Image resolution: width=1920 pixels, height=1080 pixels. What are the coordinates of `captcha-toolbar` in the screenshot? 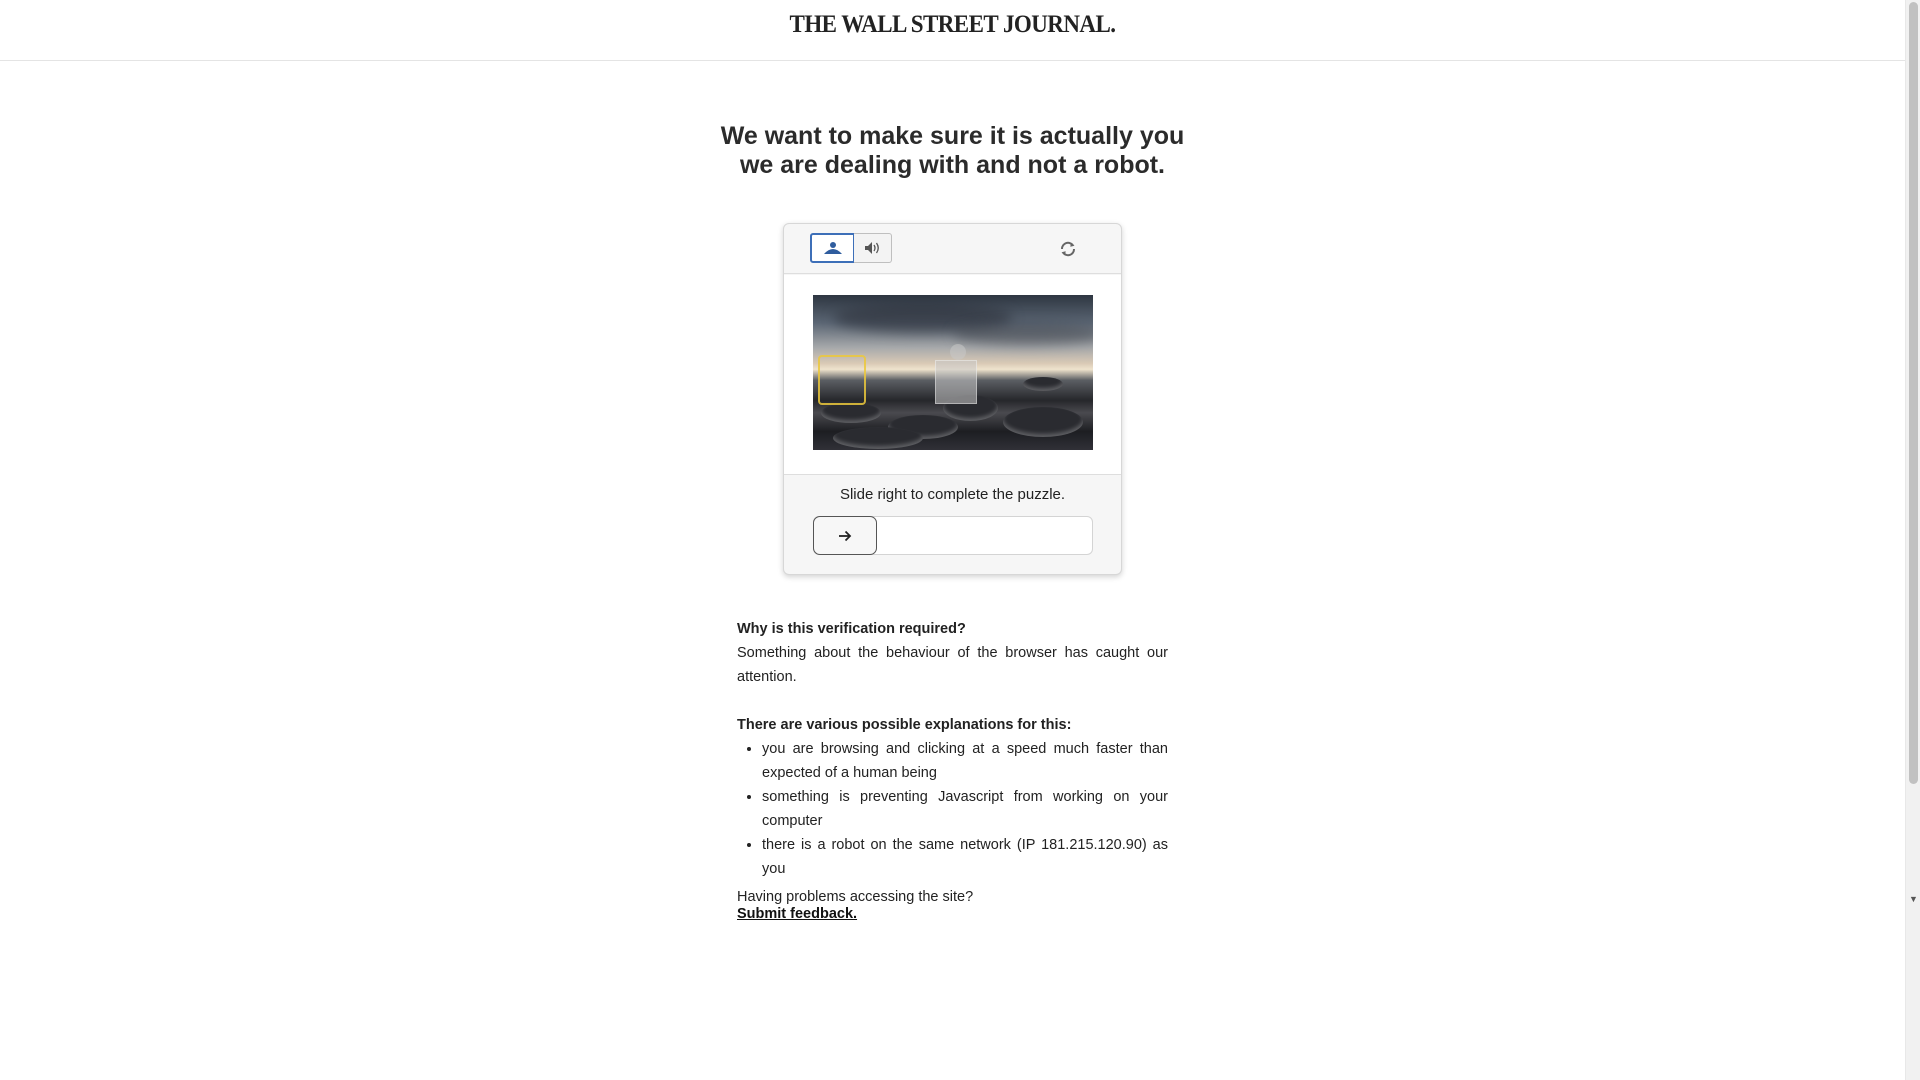 It's located at (952, 249).